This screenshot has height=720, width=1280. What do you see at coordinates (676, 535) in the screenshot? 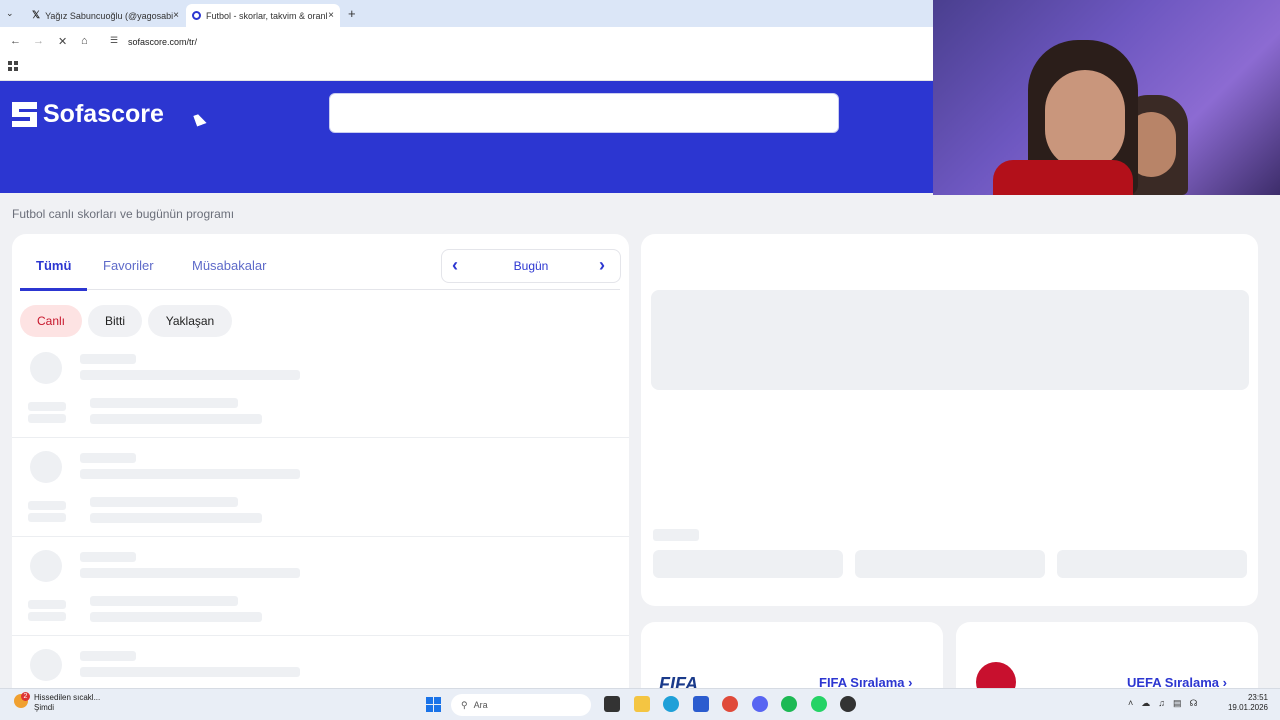
I see `featured-skeleton-label` at bounding box center [676, 535].